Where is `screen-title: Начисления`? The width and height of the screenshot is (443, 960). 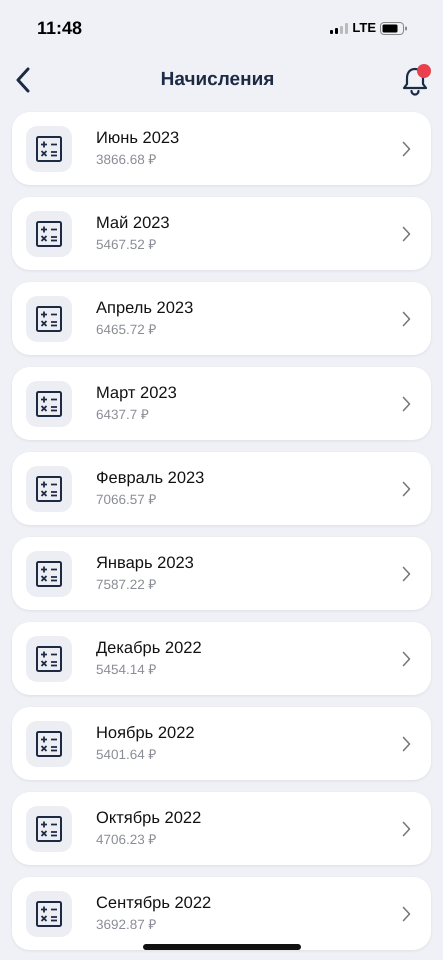
screen-title: Начисления is located at coordinates (217, 80).